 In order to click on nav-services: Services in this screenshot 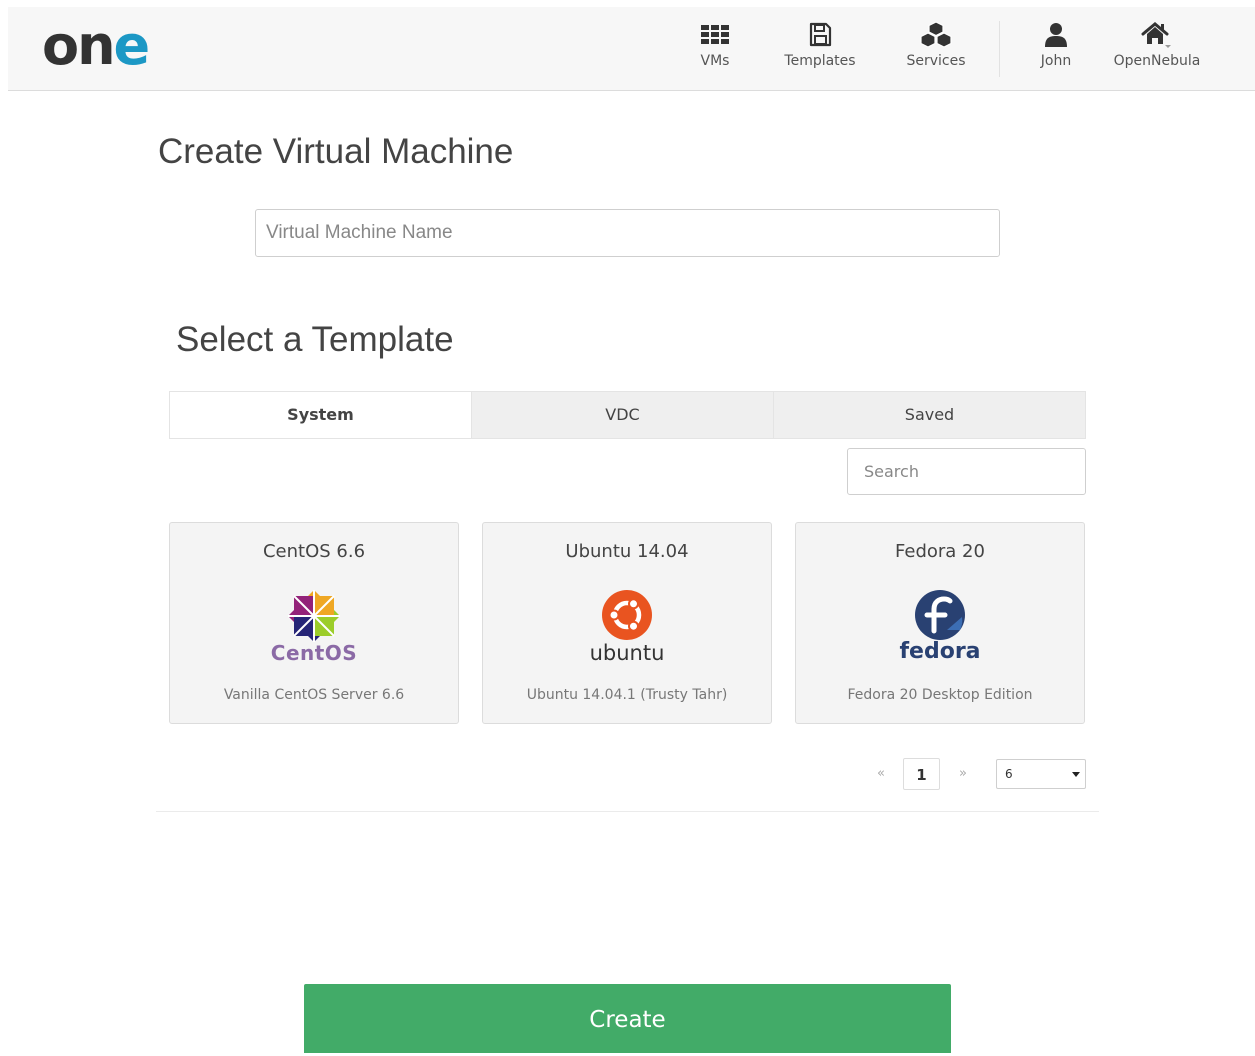, I will do `click(936, 50)`.